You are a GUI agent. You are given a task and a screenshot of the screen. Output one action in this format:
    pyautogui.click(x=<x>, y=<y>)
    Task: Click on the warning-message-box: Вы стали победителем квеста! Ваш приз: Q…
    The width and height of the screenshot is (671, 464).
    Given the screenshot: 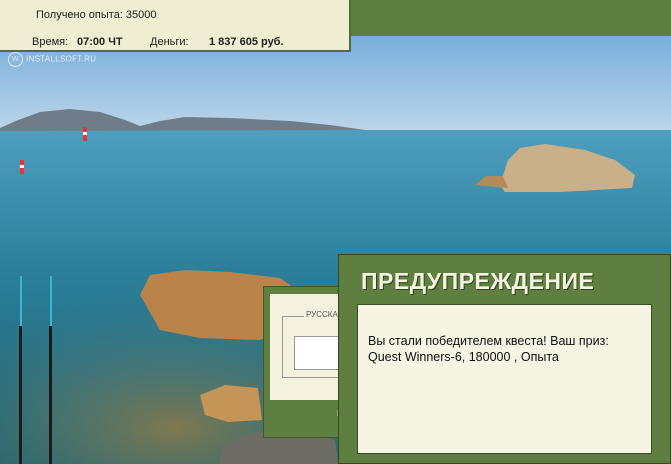 What is the action you would take?
    pyautogui.click(x=504, y=379)
    